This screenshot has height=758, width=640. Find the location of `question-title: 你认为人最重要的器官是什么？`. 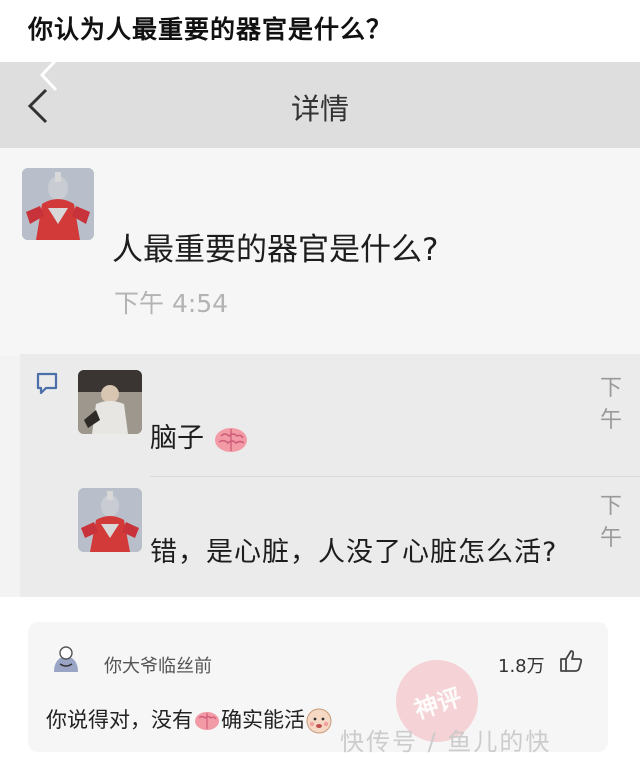

question-title: 你认为人最重要的器官是什么？ is located at coordinates (210, 29).